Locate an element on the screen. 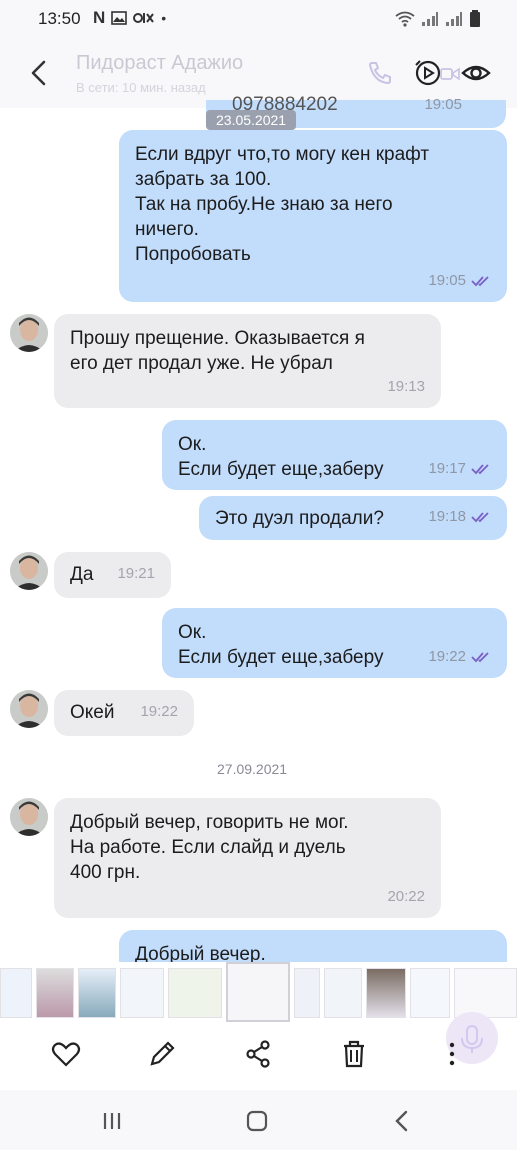 The image size is (517, 1150). wifi-icon is located at coordinates (405, 19).